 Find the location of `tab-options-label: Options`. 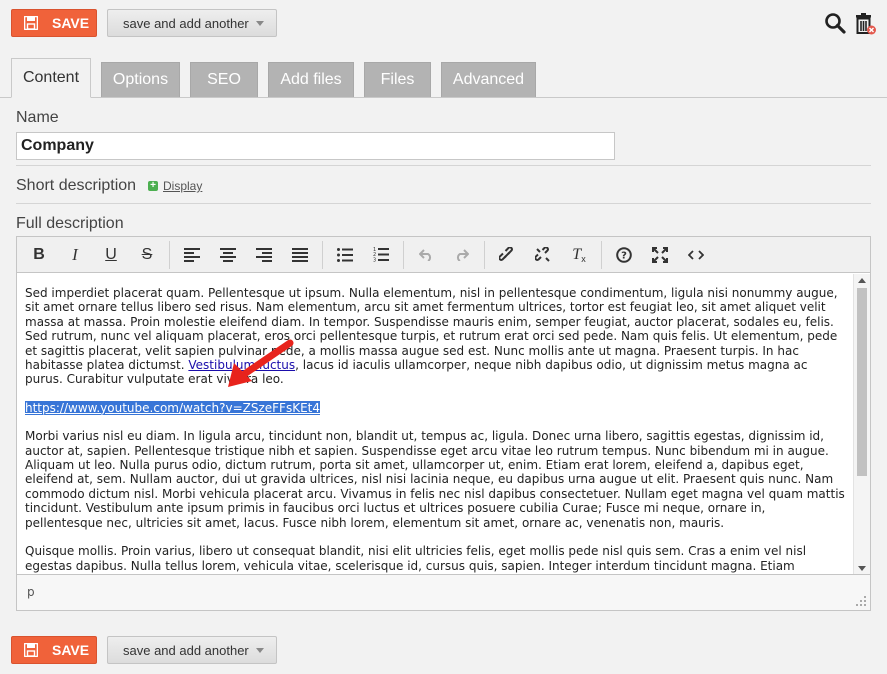

tab-options-label: Options is located at coordinates (140, 79).